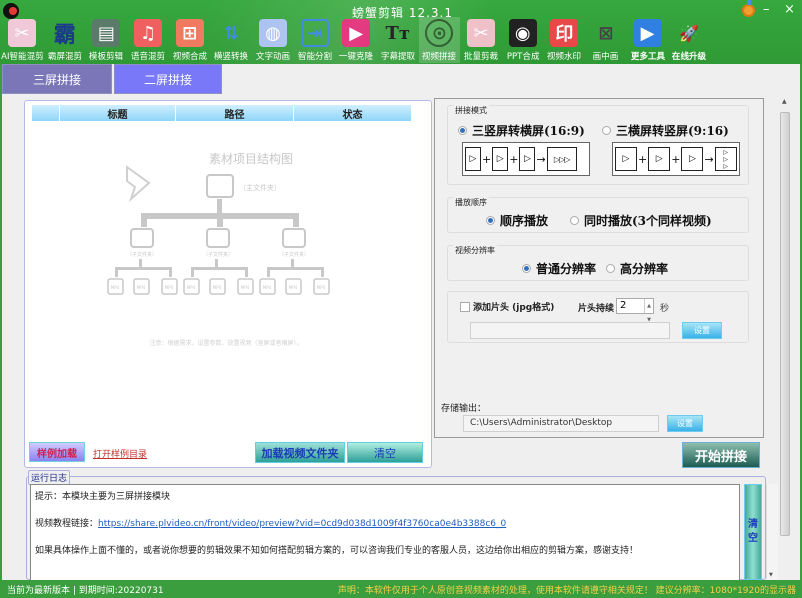 The image size is (802, 598). Describe the element at coordinates (117, 113) in the screenshot. I see `column-header-title: 标题` at that location.